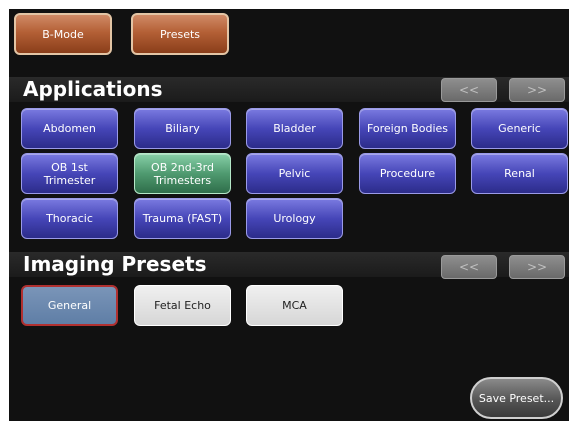 This screenshot has width=569, height=421. I want to click on preset-fetal-echo-button: Fetal Echo, so click(182, 305).